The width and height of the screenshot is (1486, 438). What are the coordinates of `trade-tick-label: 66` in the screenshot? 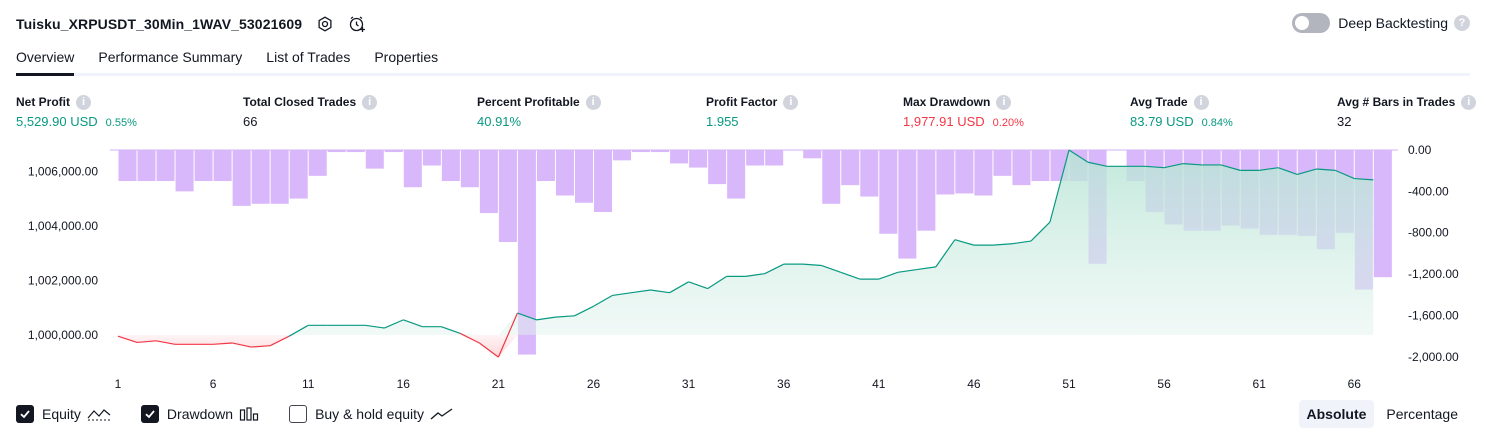 It's located at (1355, 384).